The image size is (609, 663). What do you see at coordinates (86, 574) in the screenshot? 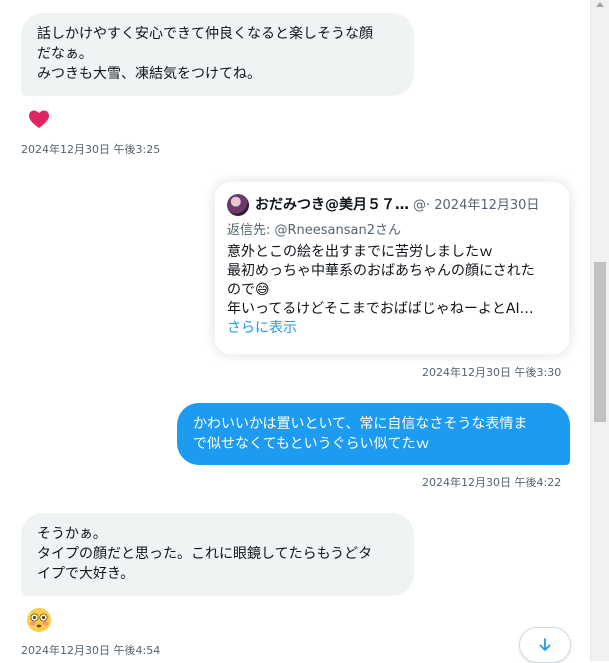
I see `message-text-line: イプで大好き。` at bounding box center [86, 574].